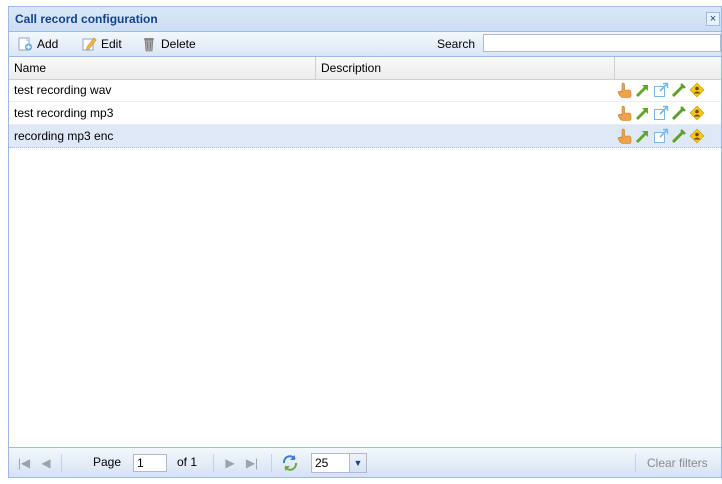  What do you see at coordinates (365, 44) in the screenshot?
I see `toolbar: Add Edit Delete Search` at bounding box center [365, 44].